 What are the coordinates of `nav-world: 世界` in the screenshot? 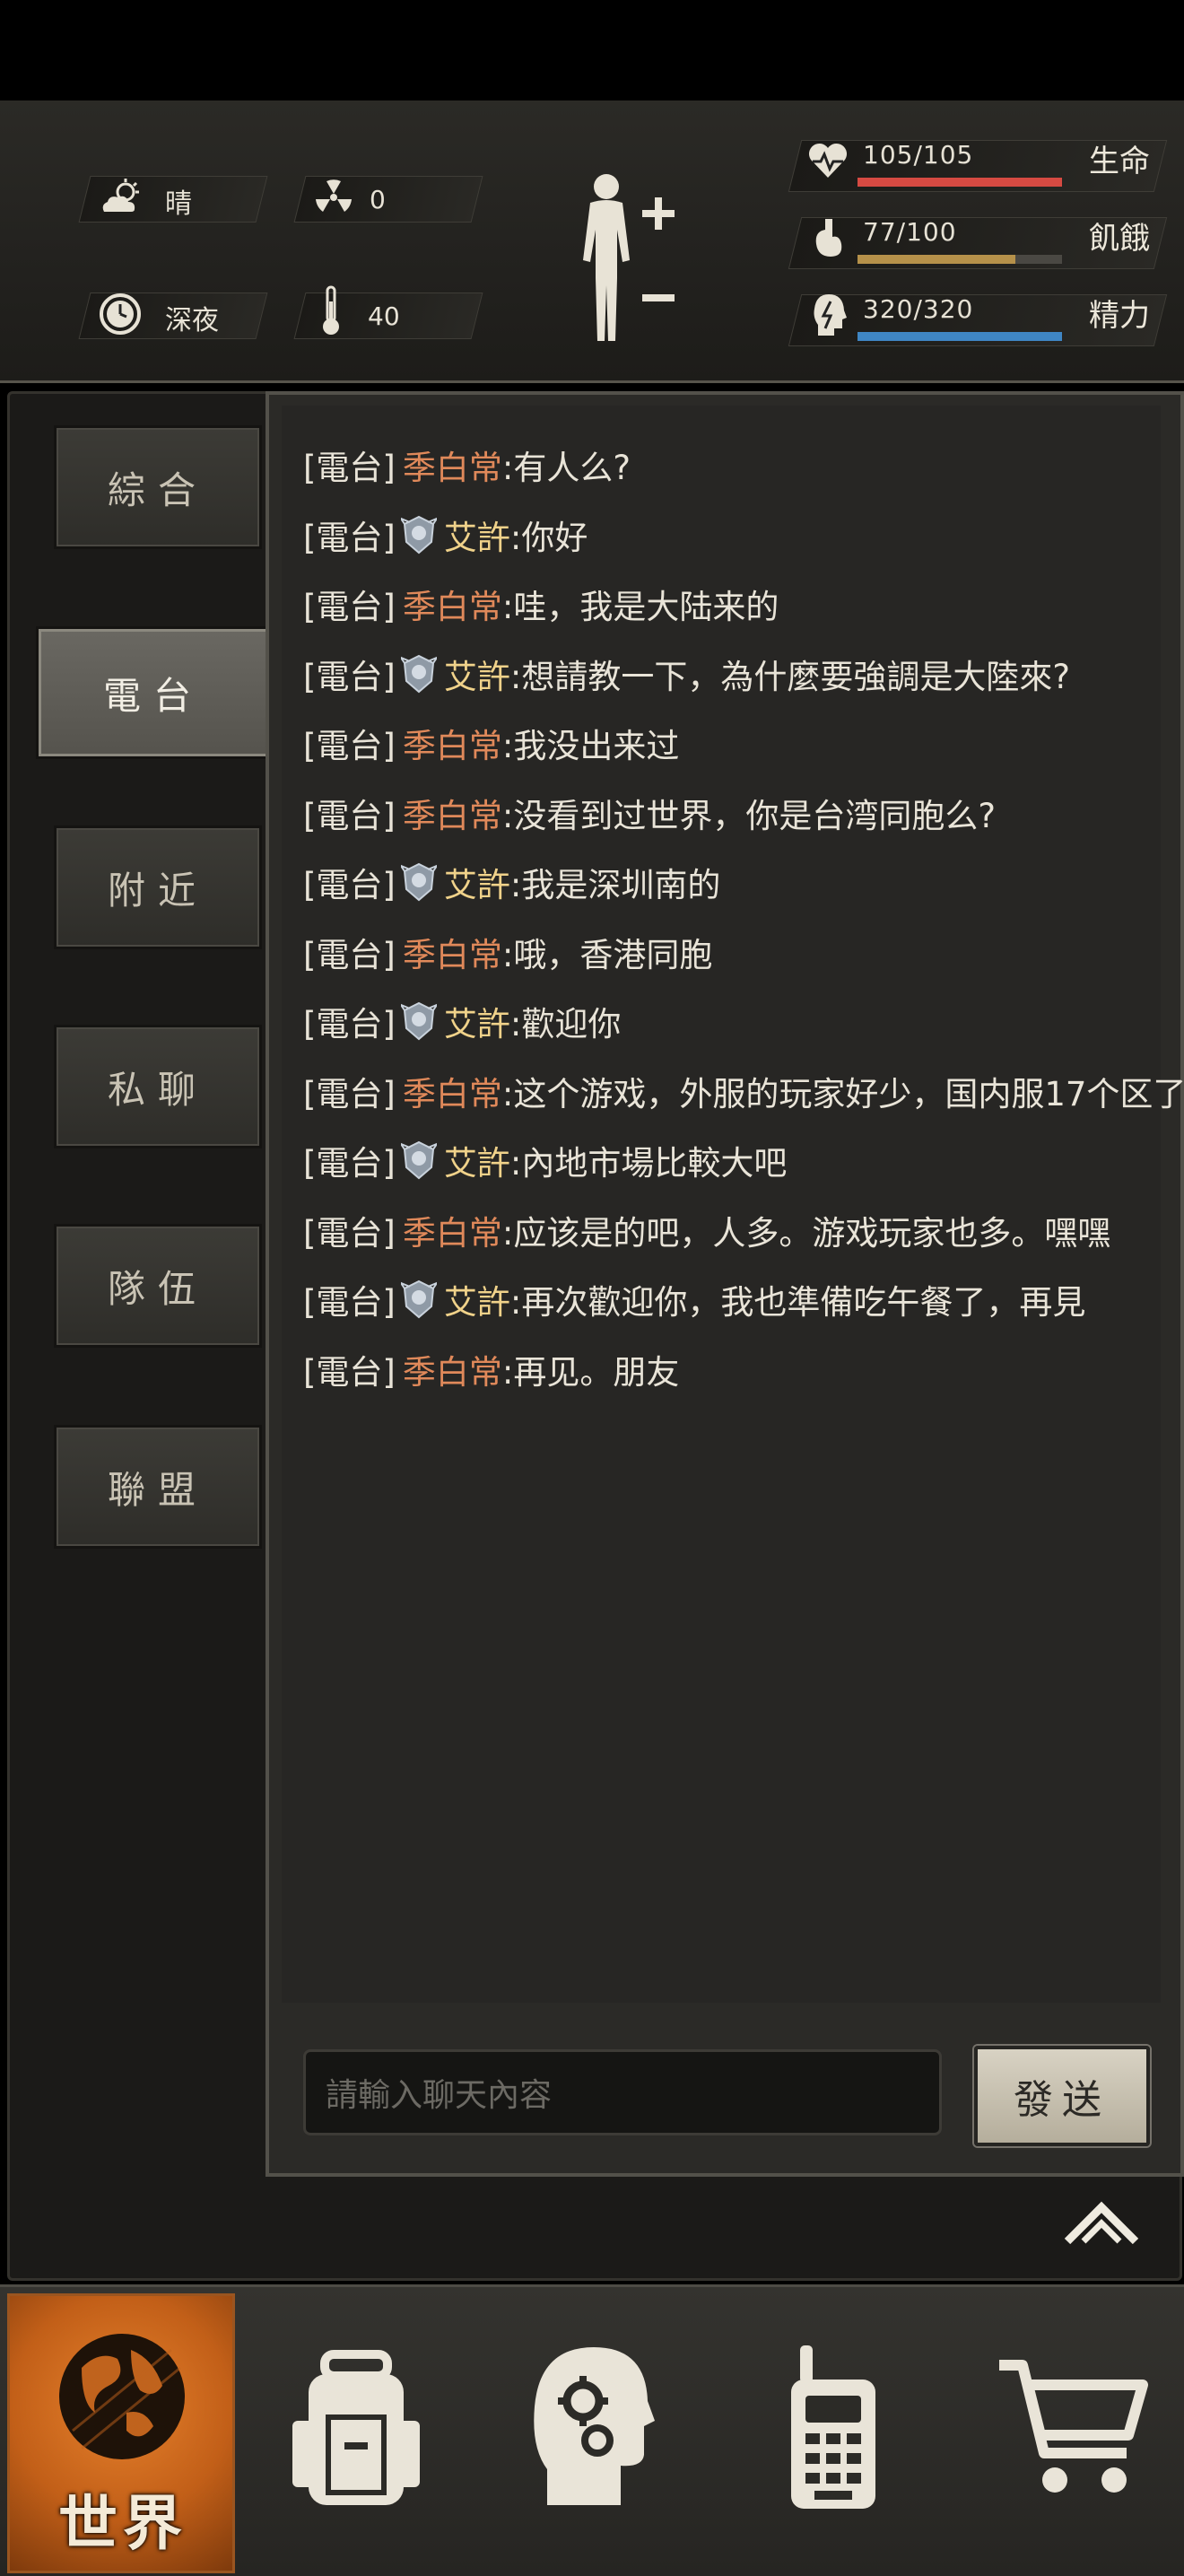 It's located at (121, 2433).